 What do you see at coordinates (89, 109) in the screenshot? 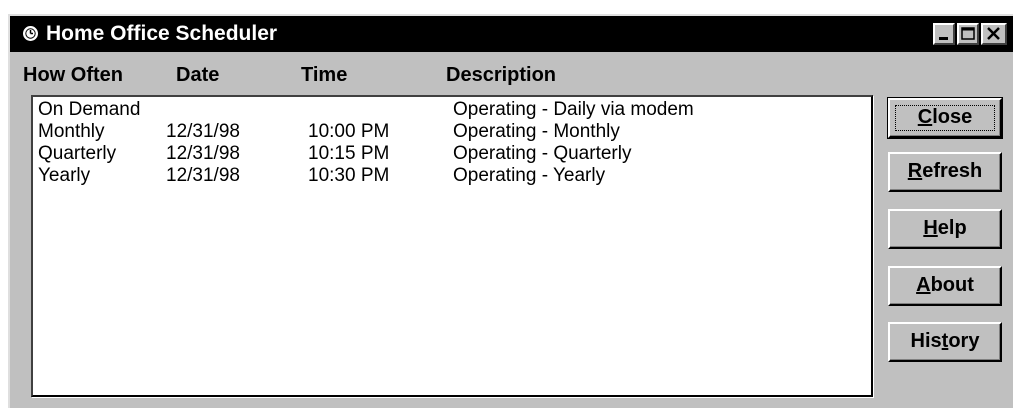
I see `how-often-cell: On Demand` at bounding box center [89, 109].